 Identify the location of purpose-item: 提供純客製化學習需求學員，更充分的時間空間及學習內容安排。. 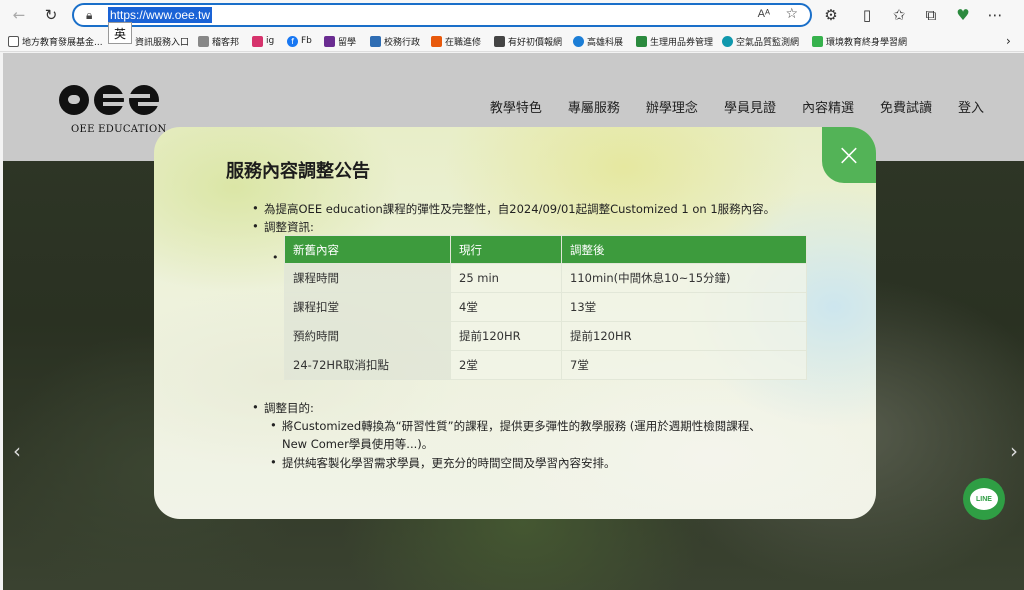
(442, 463).